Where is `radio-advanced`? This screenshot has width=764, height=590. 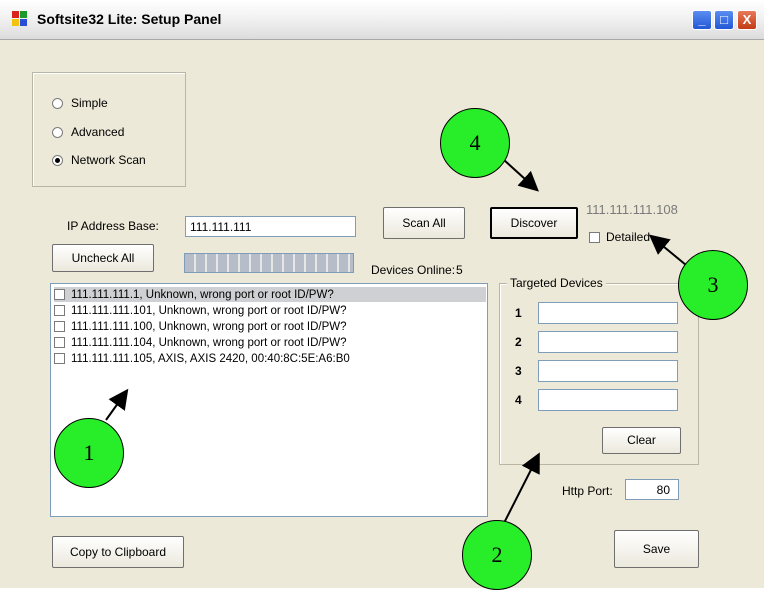
radio-advanced is located at coordinates (57, 132).